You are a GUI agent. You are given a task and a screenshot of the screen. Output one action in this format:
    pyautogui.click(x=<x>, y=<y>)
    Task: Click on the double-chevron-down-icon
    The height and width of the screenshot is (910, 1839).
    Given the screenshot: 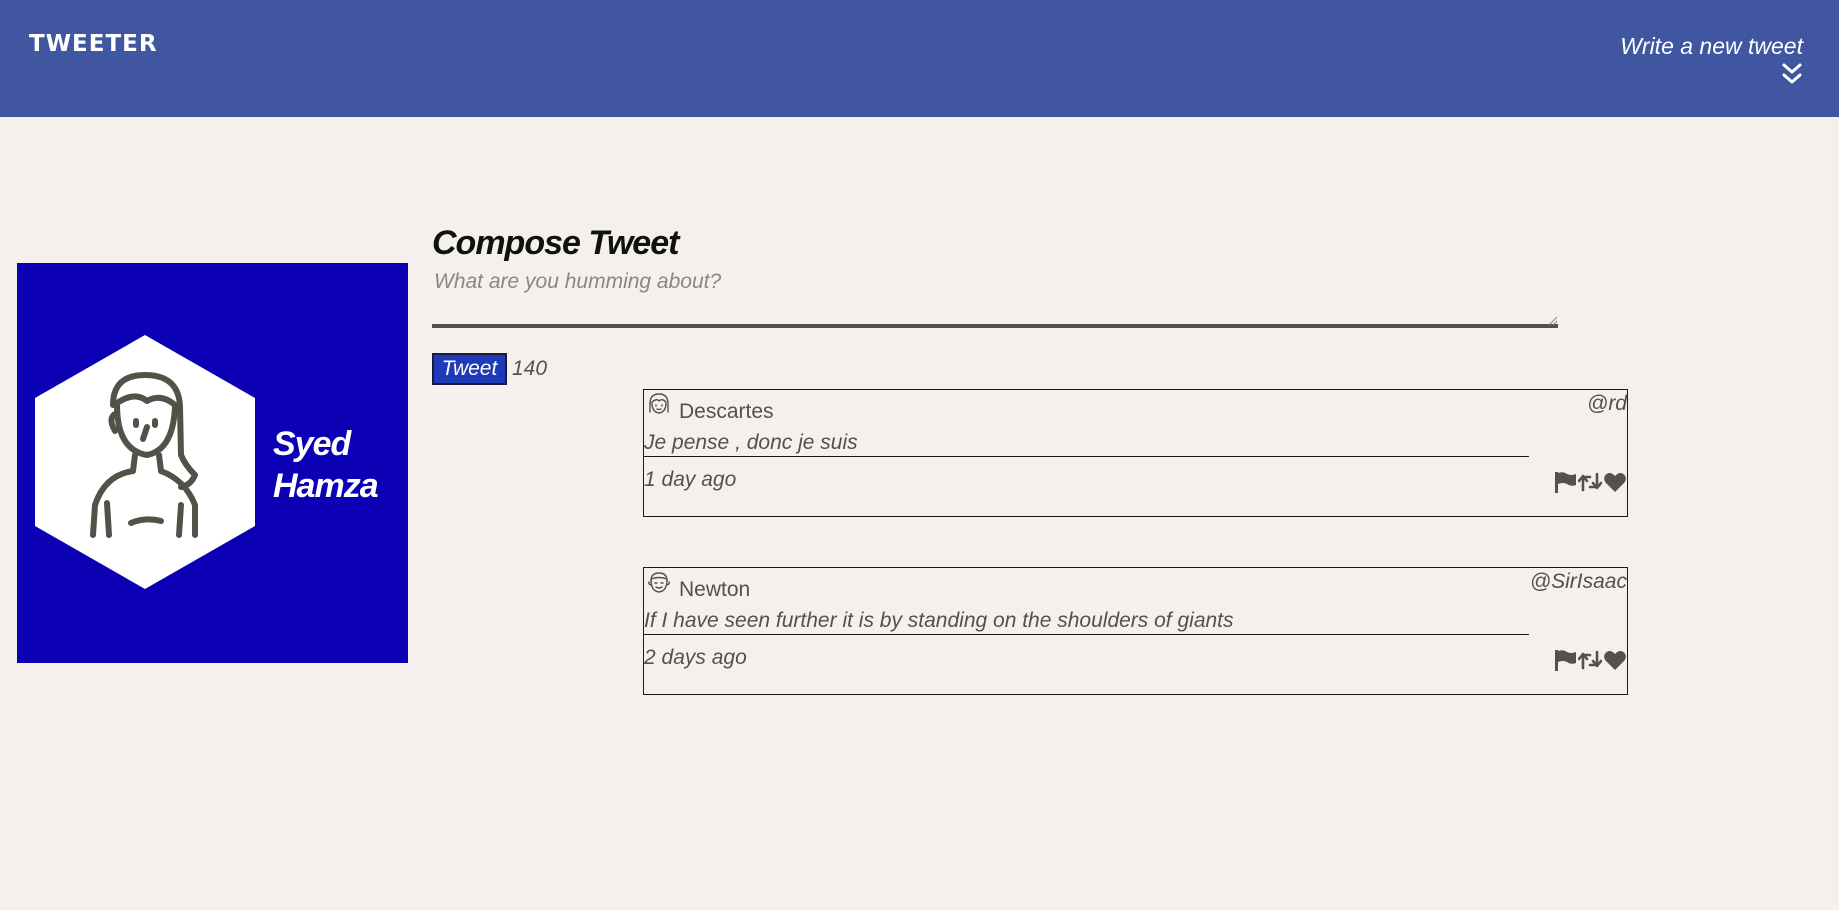 What is the action you would take?
    pyautogui.click(x=1792, y=74)
    